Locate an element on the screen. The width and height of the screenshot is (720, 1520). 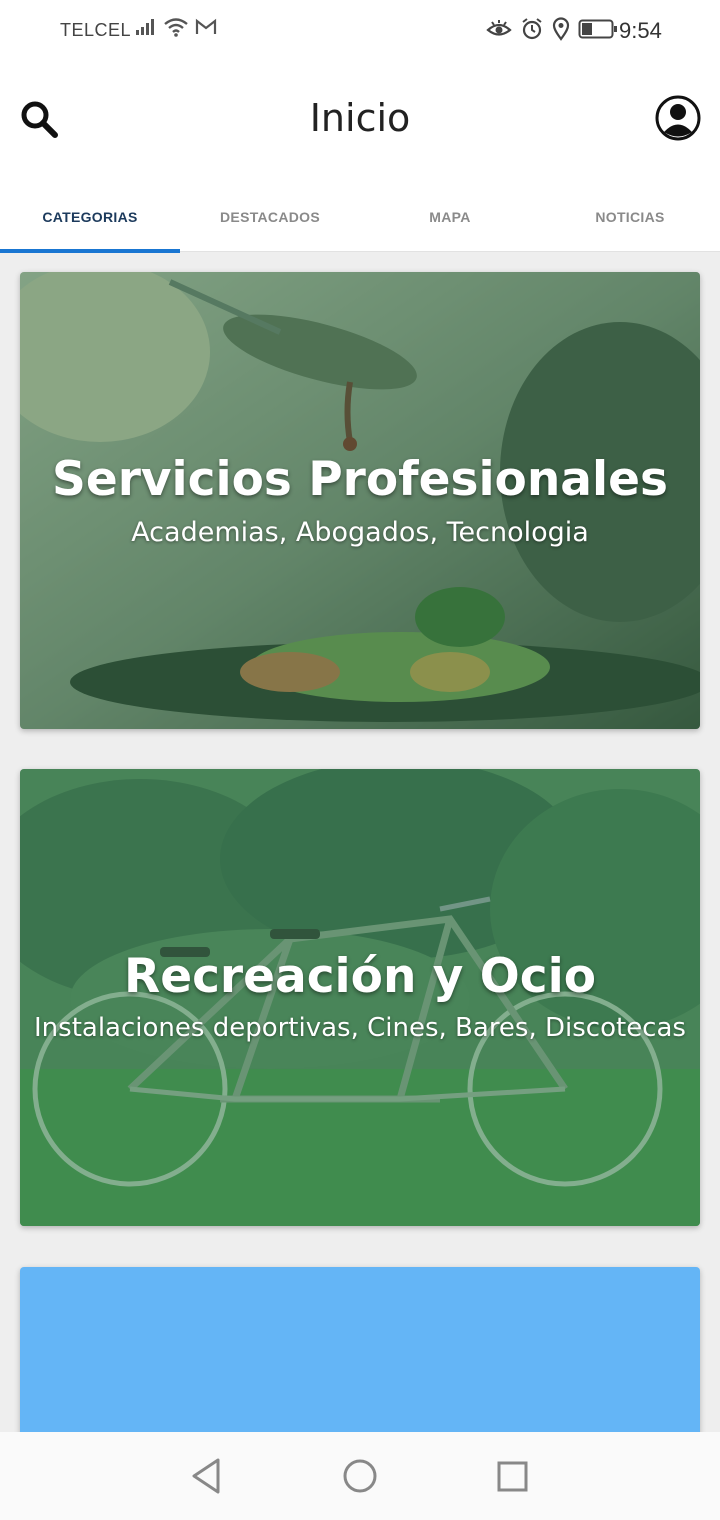
home-button is located at coordinates (360, 1476).